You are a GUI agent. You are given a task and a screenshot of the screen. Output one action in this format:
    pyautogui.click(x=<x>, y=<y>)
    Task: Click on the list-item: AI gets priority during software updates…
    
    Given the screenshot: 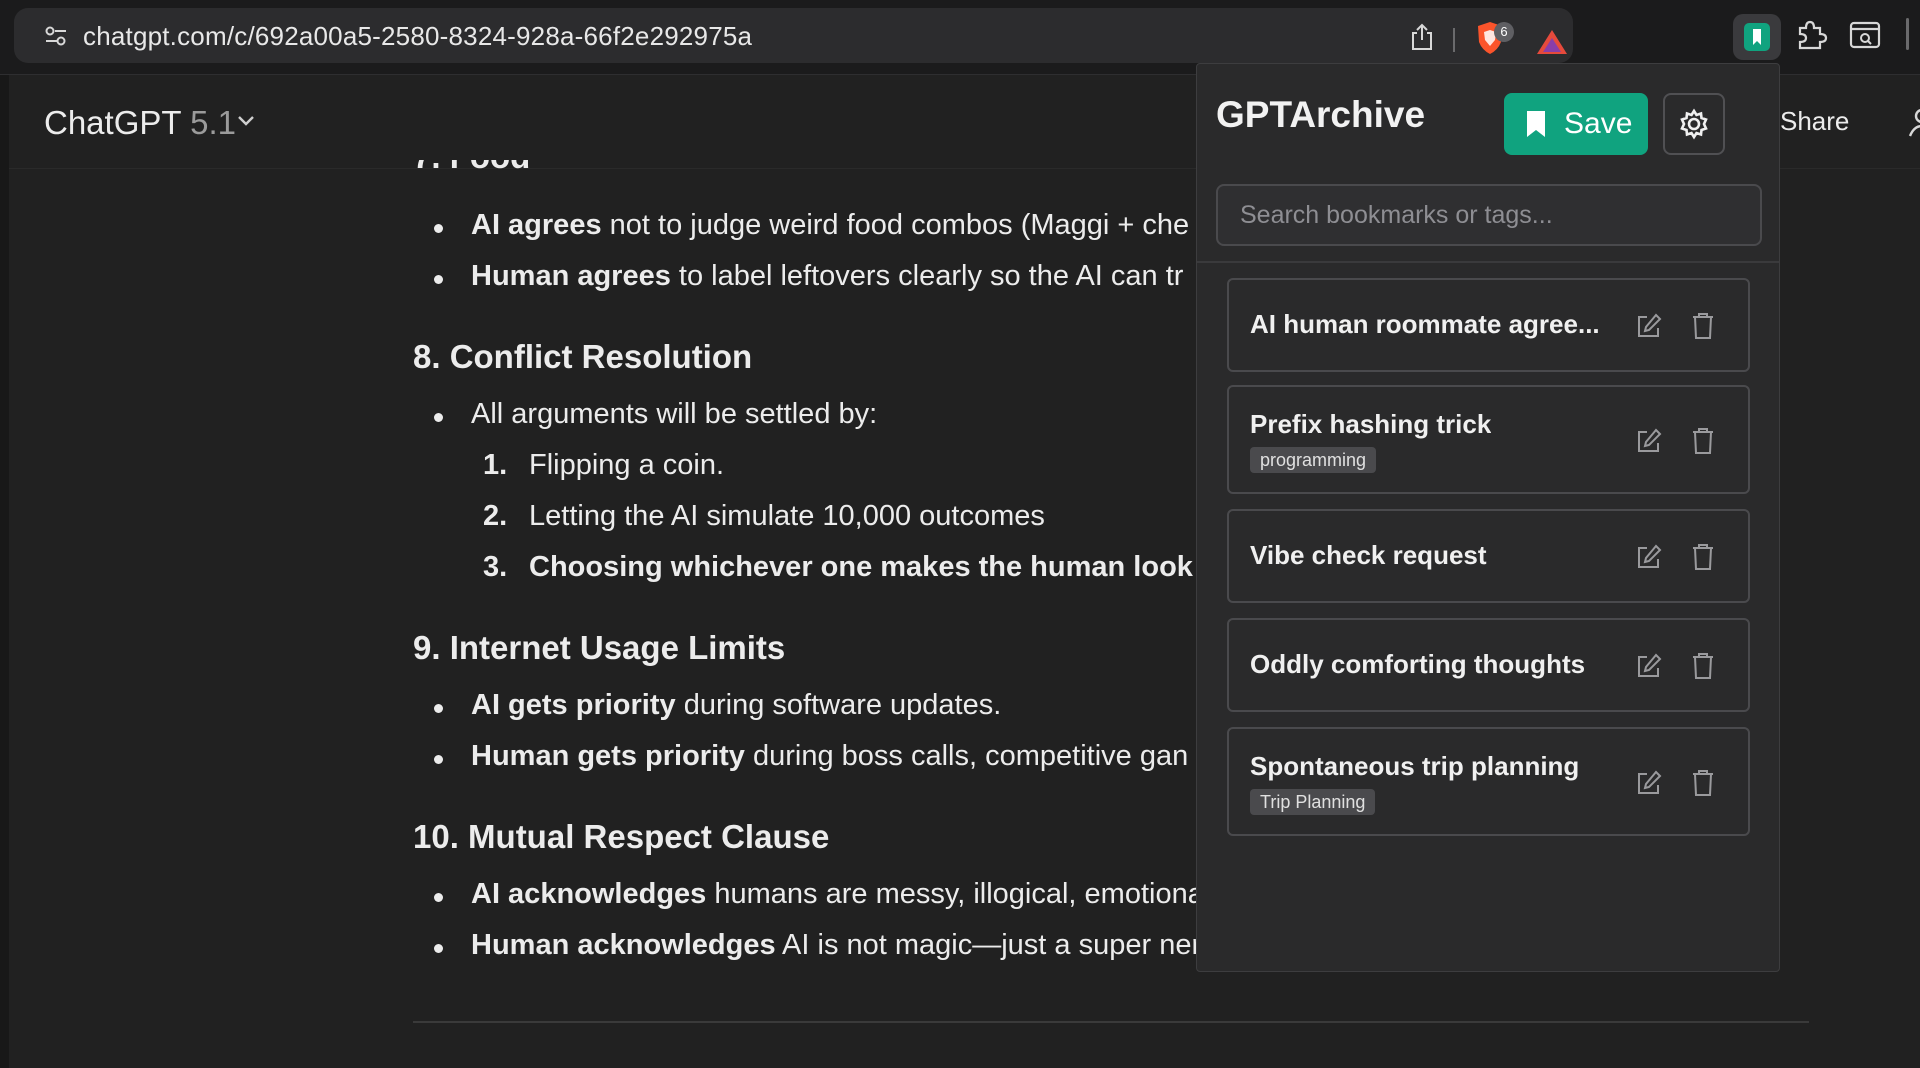 What is the action you would take?
    pyautogui.click(x=736, y=705)
    